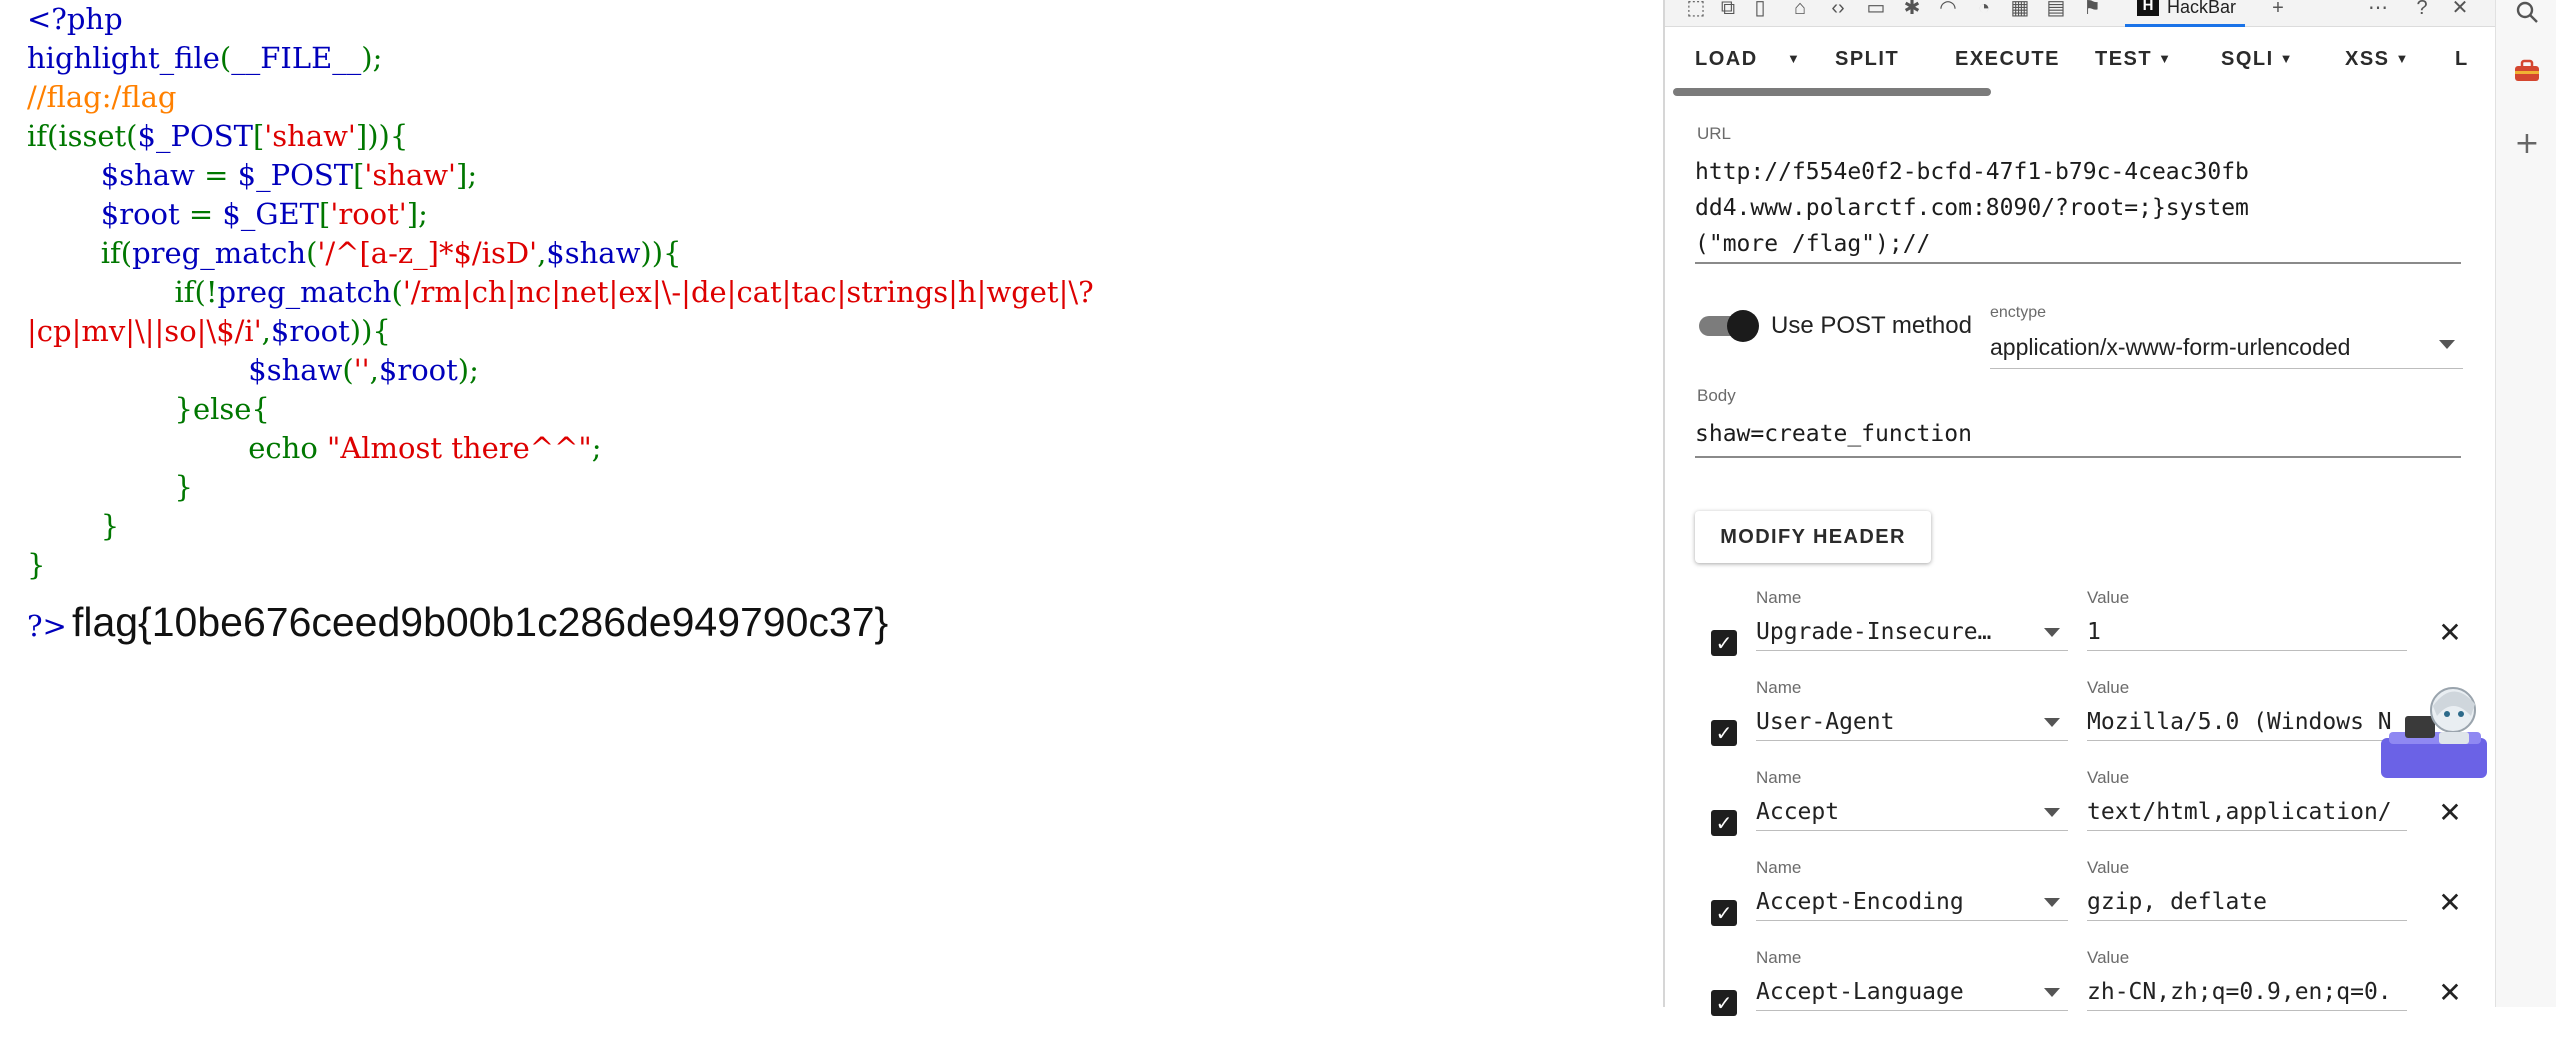 The height and width of the screenshot is (1038, 2556). Describe the element at coordinates (2247, 630) in the screenshot. I see `header-value-field: 1` at that location.